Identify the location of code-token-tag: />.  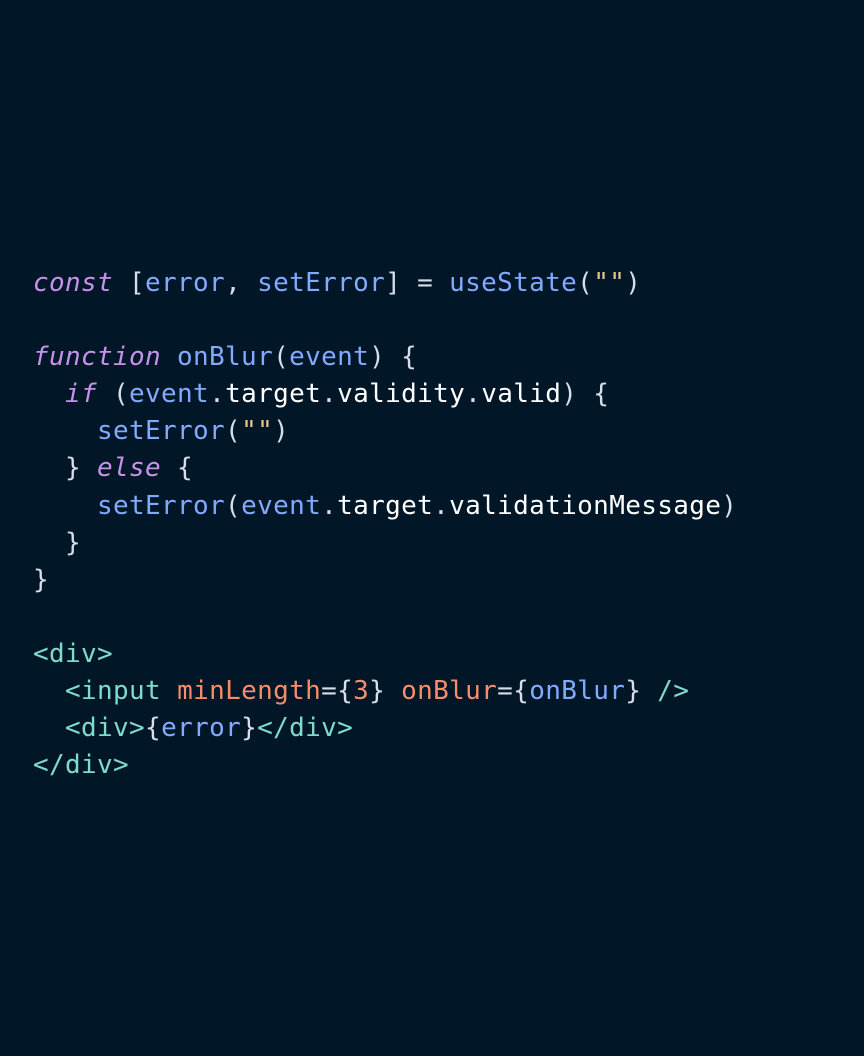
(673, 691).